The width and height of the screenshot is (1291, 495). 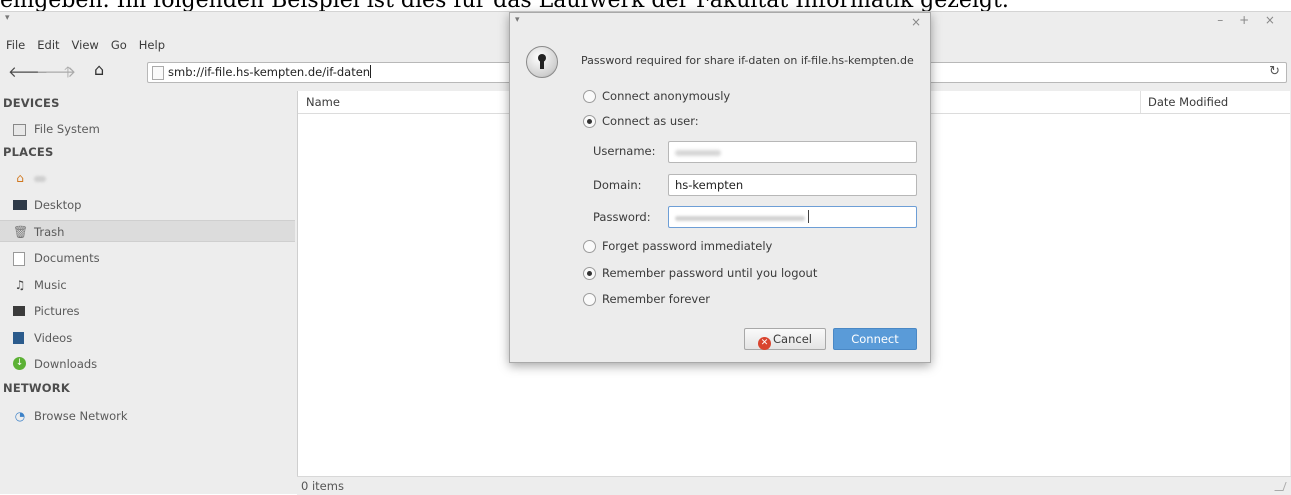 What do you see at coordinates (785, 339) in the screenshot?
I see `cancel-button: ✕ Cancel` at bounding box center [785, 339].